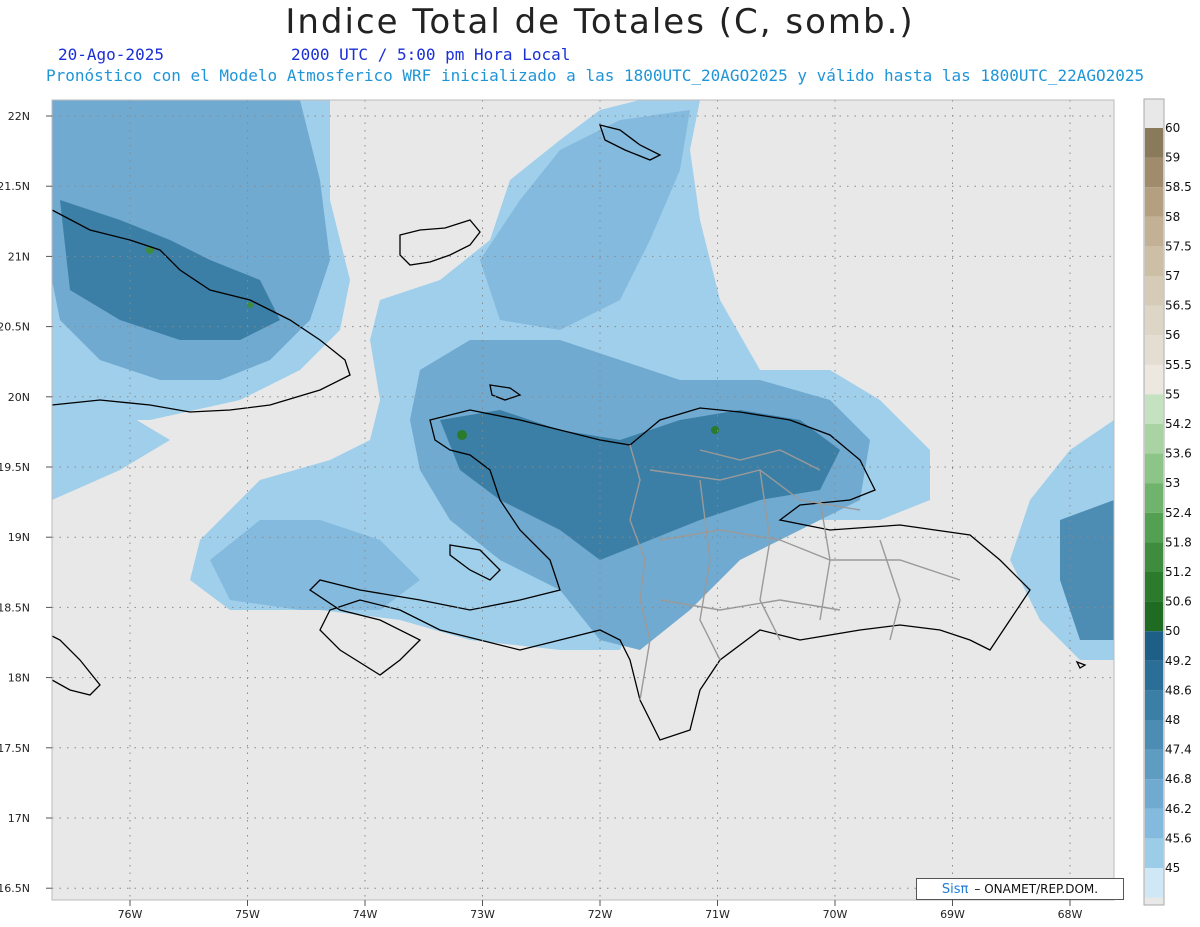 The image size is (1200, 927). I want to click on lat-label: 16.5N, so click(15, 888).